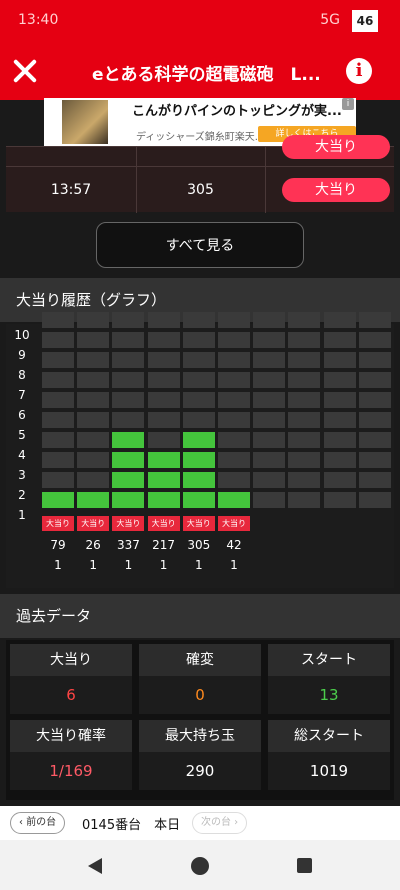 This screenshot has height=890, width=400. I want to click on ad-thumbnail, so click(85, 122).